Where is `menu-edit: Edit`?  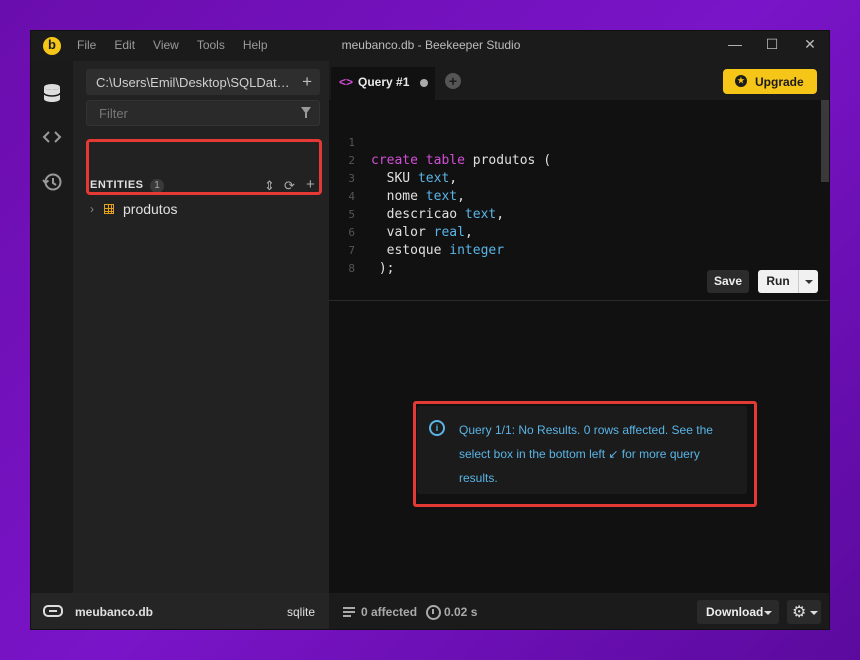 menu-edit: Edit is located at coordinates (124, 45).